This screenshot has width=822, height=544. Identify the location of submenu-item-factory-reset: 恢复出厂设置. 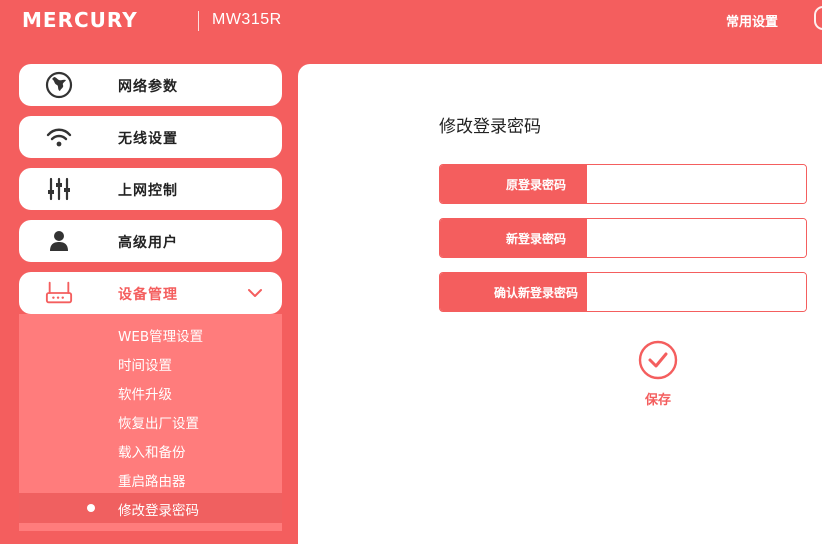
(158, 422).